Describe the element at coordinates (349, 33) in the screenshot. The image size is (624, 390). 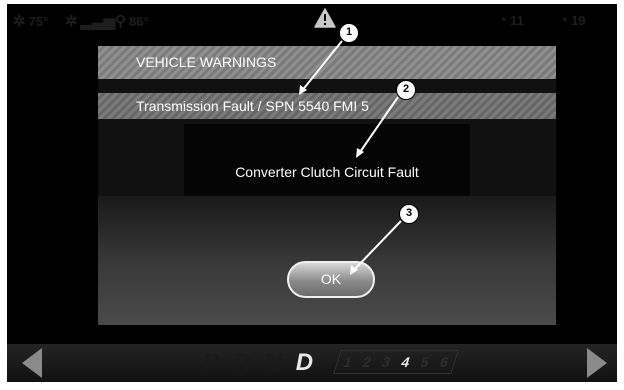
I see `callout-number-1: 1` at that location.